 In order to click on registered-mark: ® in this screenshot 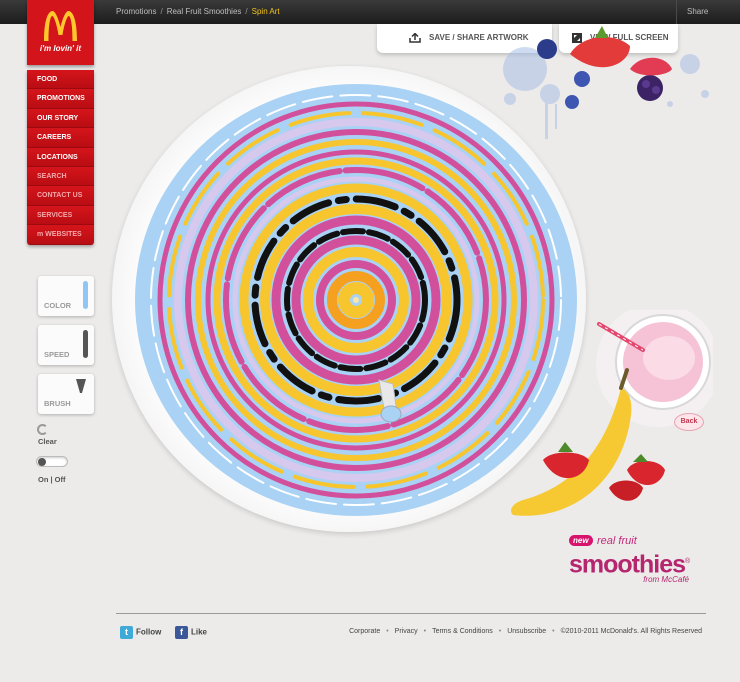, I will do `click(687, 561)`.